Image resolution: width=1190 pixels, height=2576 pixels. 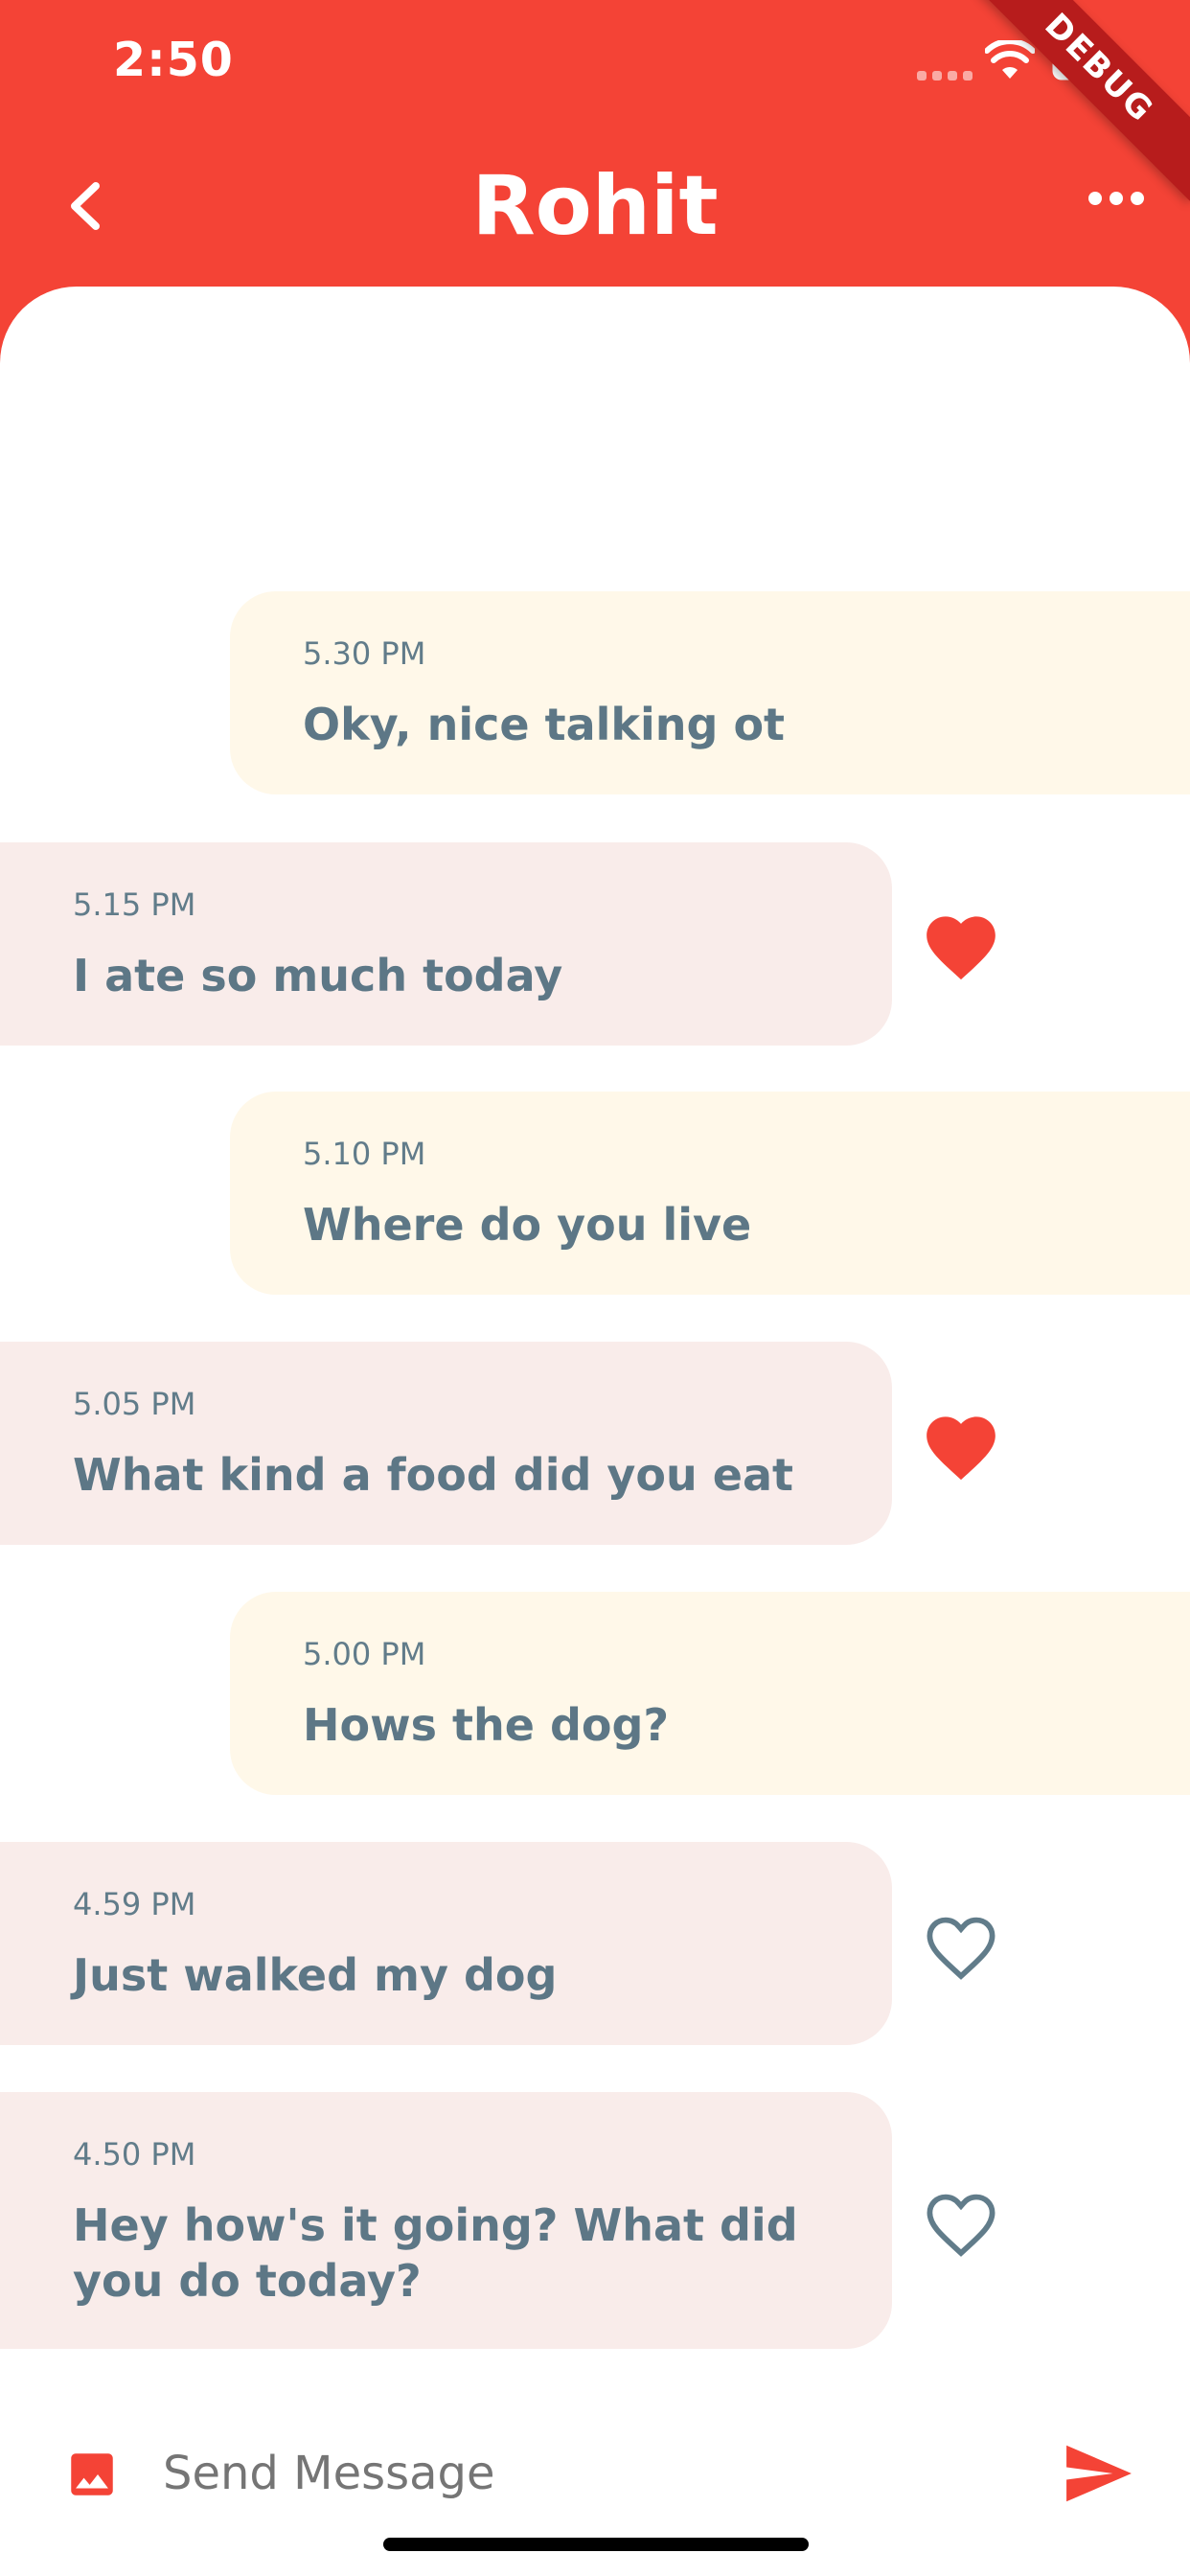 What do you see at coordinates (1099, 2473) in the screenshot?
I see `send-icon` at bounding box center [1099, 2473].